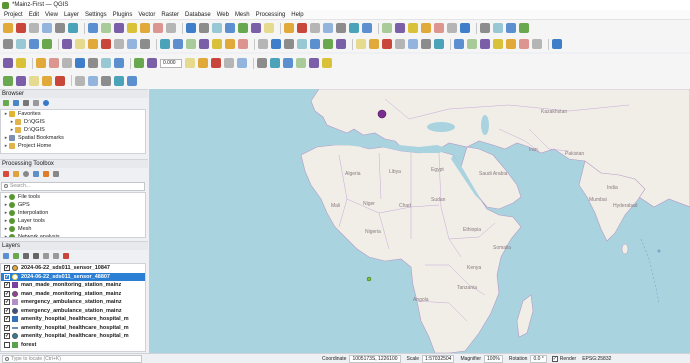 The width and height of the screenshot is (690, 363). What do you see at coordinates (242, 15) in the screenshot?
I see `menu-mesh: Mesh` at bounding box center [242, 15].